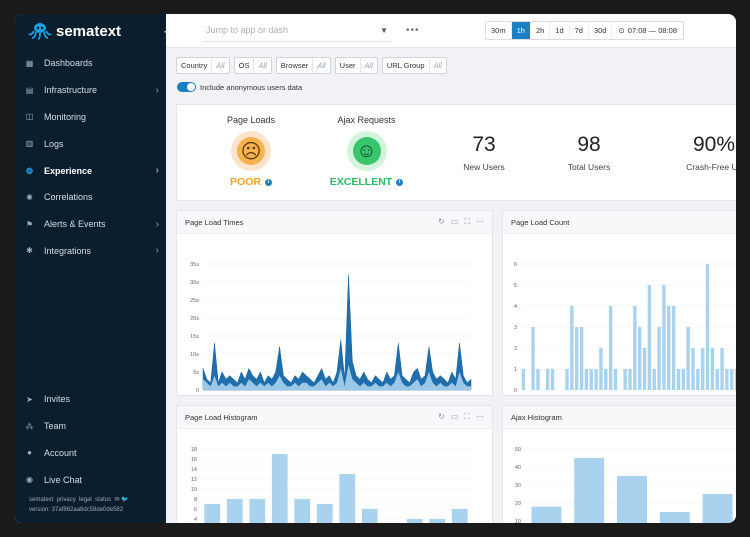 The height and width of the screenshot is (537, 750). Describe the element at coordinates (652, 30) in the screenshot. I see `time-range-text: 07:08 — 08:08` at that location.